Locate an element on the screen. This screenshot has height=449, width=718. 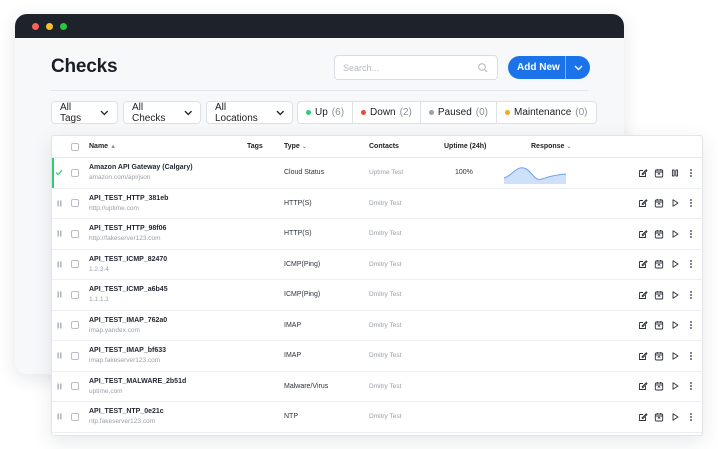
checks-filter-dropdown: All Checks is located at coordinates (162, 112).